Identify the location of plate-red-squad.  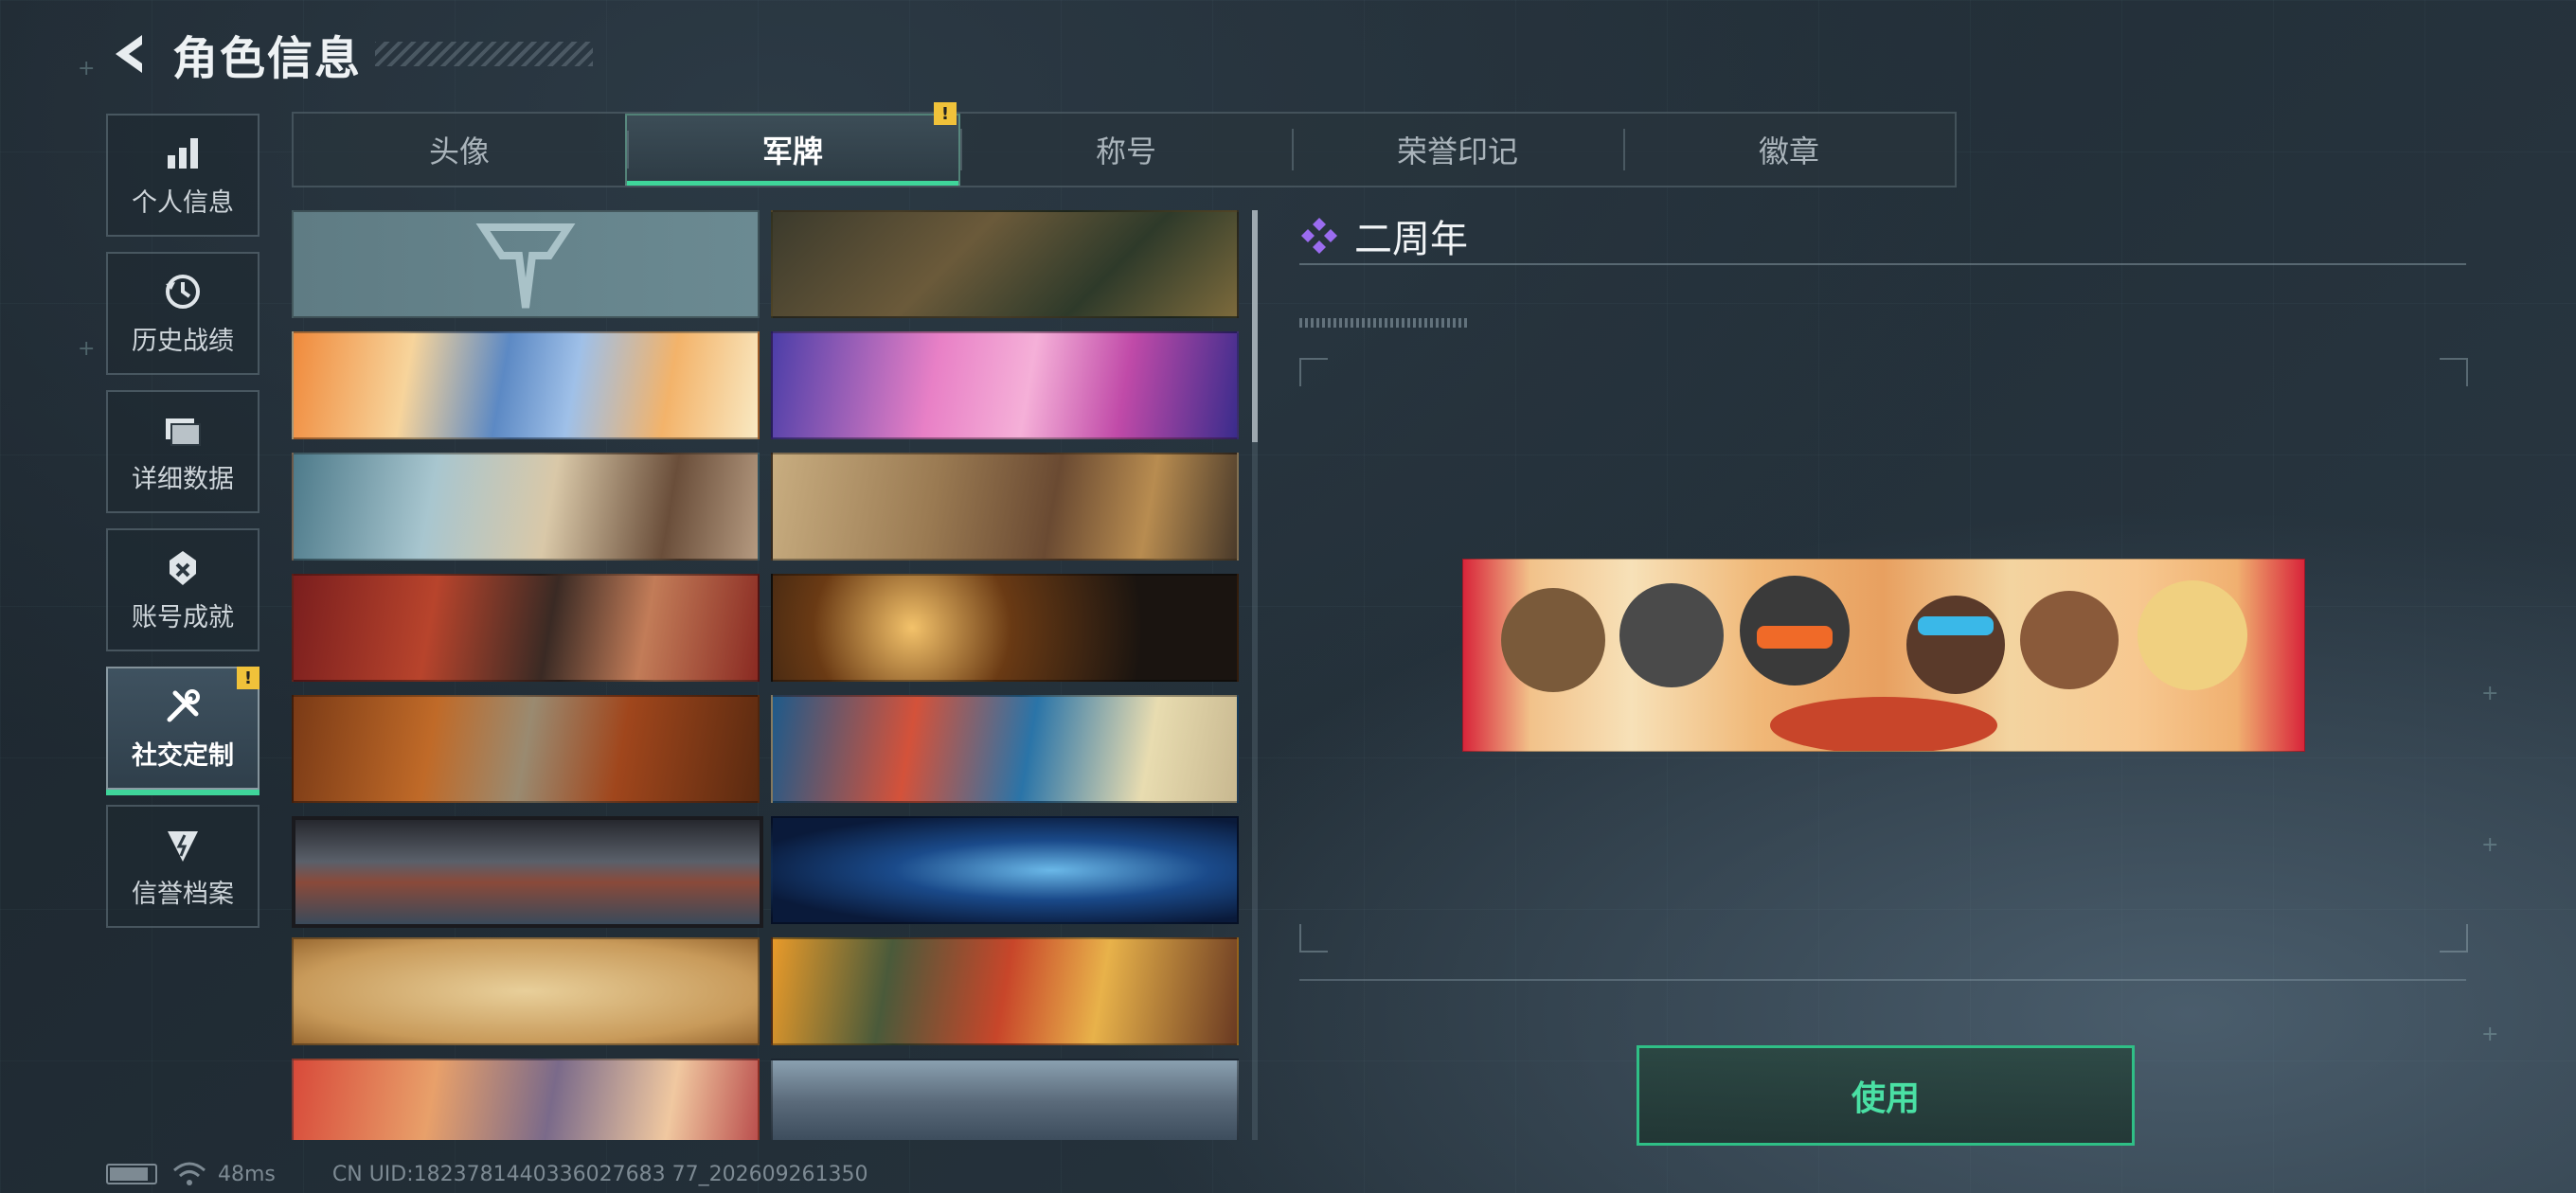
(526, 628).